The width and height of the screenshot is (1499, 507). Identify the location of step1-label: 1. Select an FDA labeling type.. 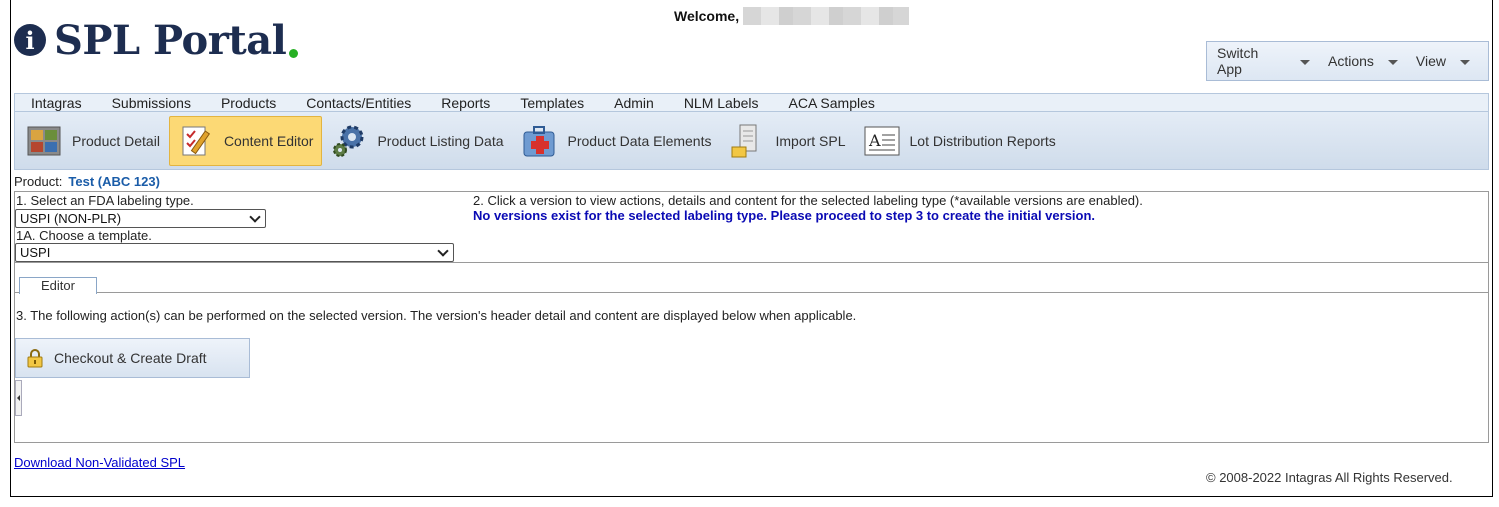
(105, 200).